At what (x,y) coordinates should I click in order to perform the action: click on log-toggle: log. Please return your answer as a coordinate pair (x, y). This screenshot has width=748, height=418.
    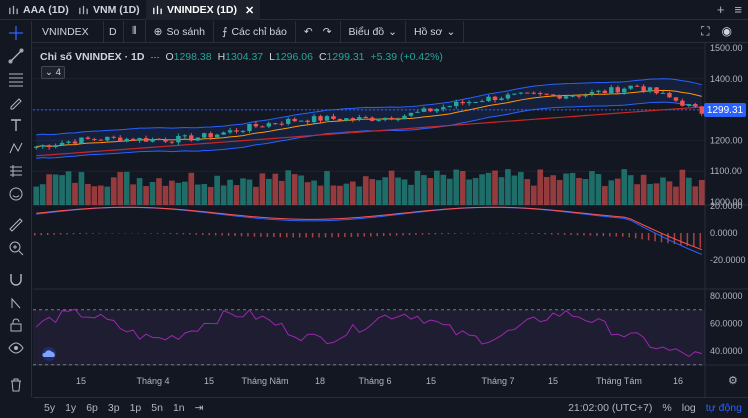
    Looking at the image, I should click on (689, 408).